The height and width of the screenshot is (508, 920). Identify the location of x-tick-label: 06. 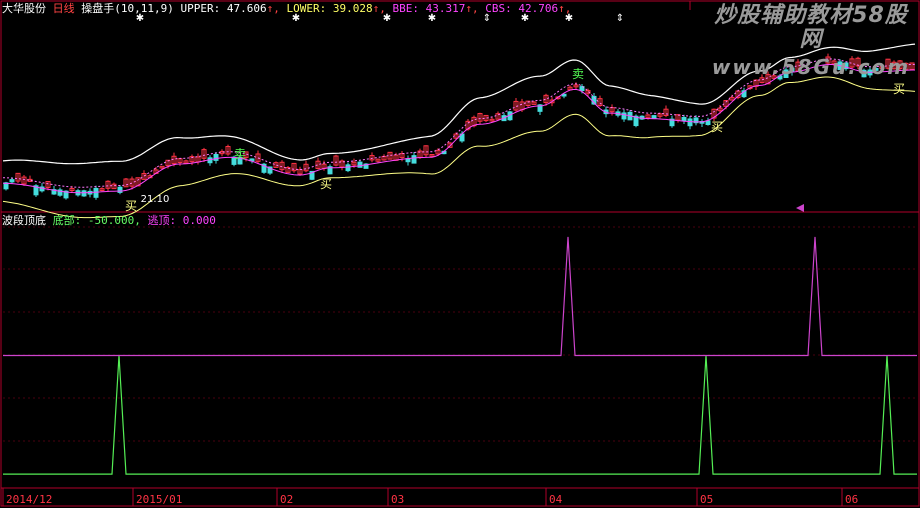
(851, 499).